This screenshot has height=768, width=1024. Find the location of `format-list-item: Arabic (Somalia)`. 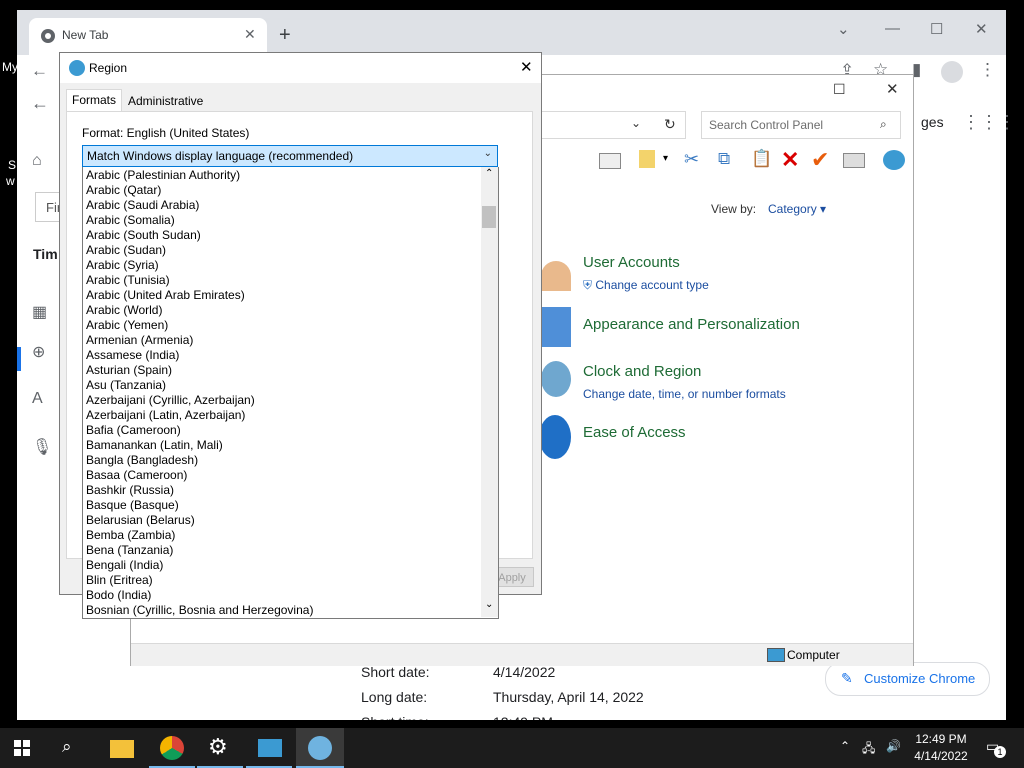

format-list-item: Arabic (Somalia) is located at coordinates (130, 220).